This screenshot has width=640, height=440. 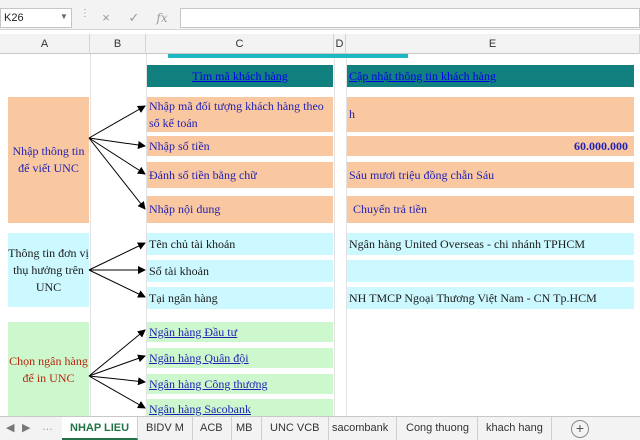 I want to click on sheet-tab-mb: MB, so click(x=245, y=428).